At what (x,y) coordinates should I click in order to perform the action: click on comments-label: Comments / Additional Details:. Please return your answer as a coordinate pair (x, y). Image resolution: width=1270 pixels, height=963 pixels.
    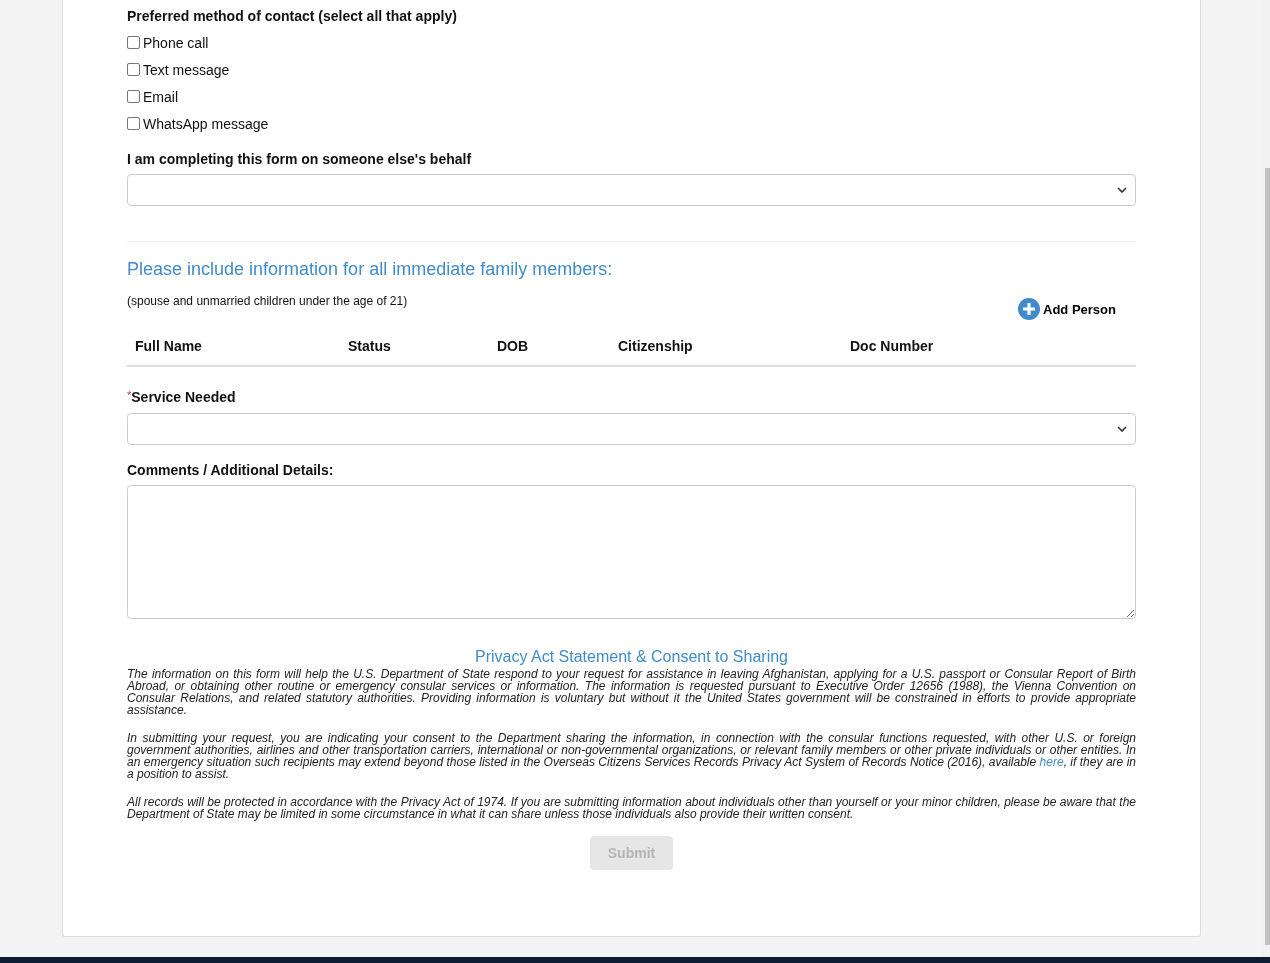
    Looking at the image, I should click on (231, 470).